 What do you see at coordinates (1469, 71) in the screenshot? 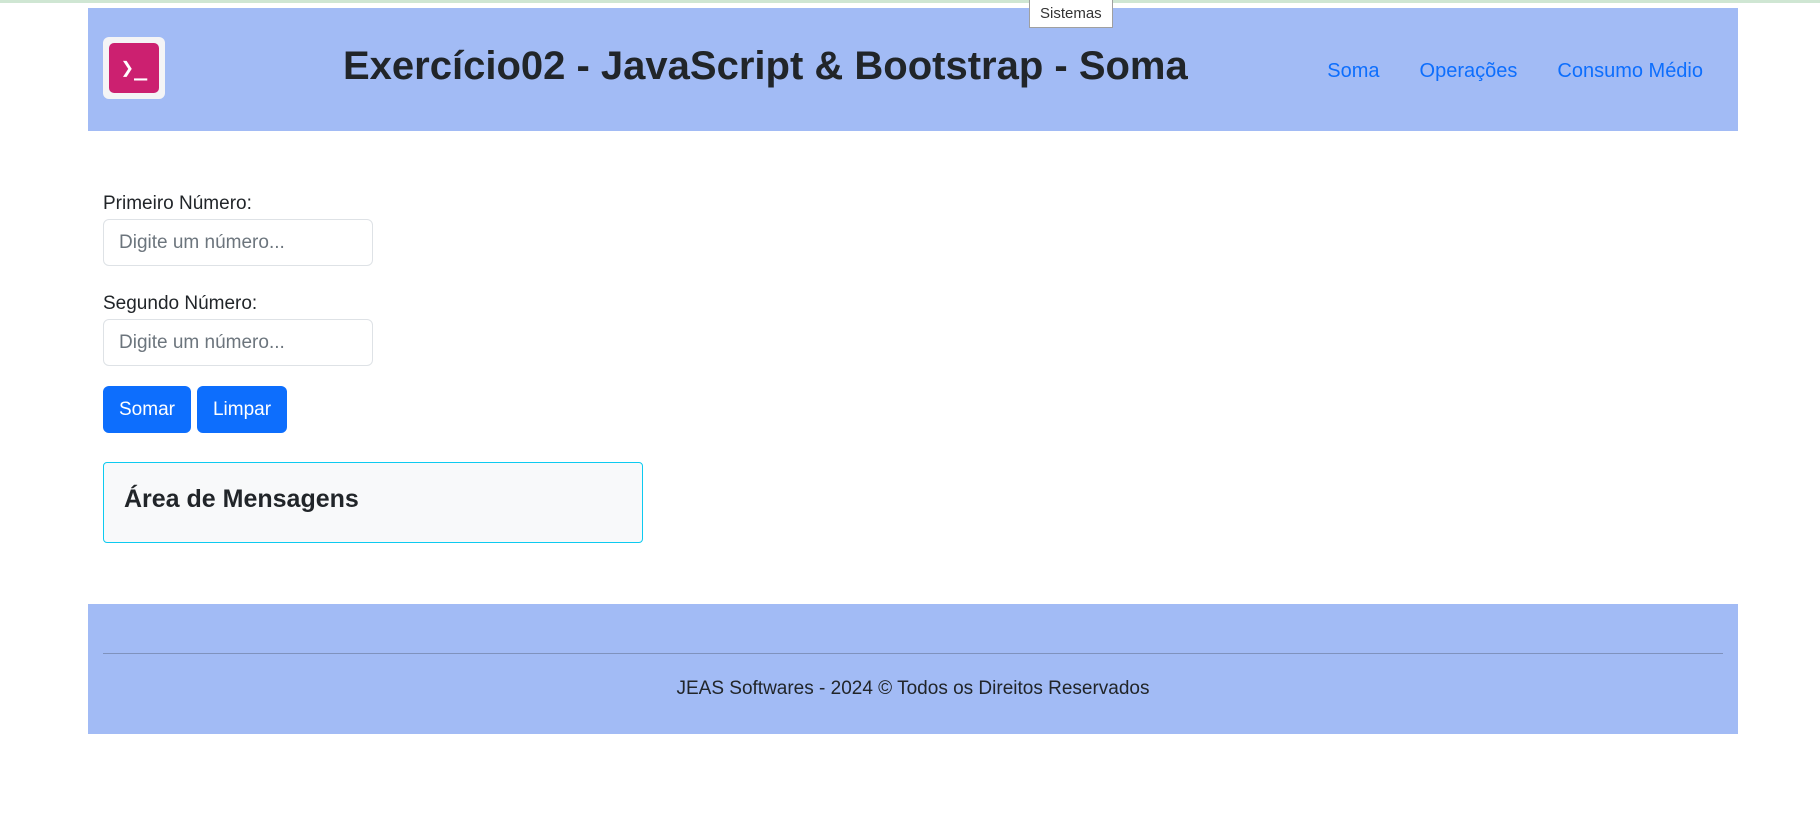
I see `nav-link-operacoes: Operações` at bounding box center [1469, 71].